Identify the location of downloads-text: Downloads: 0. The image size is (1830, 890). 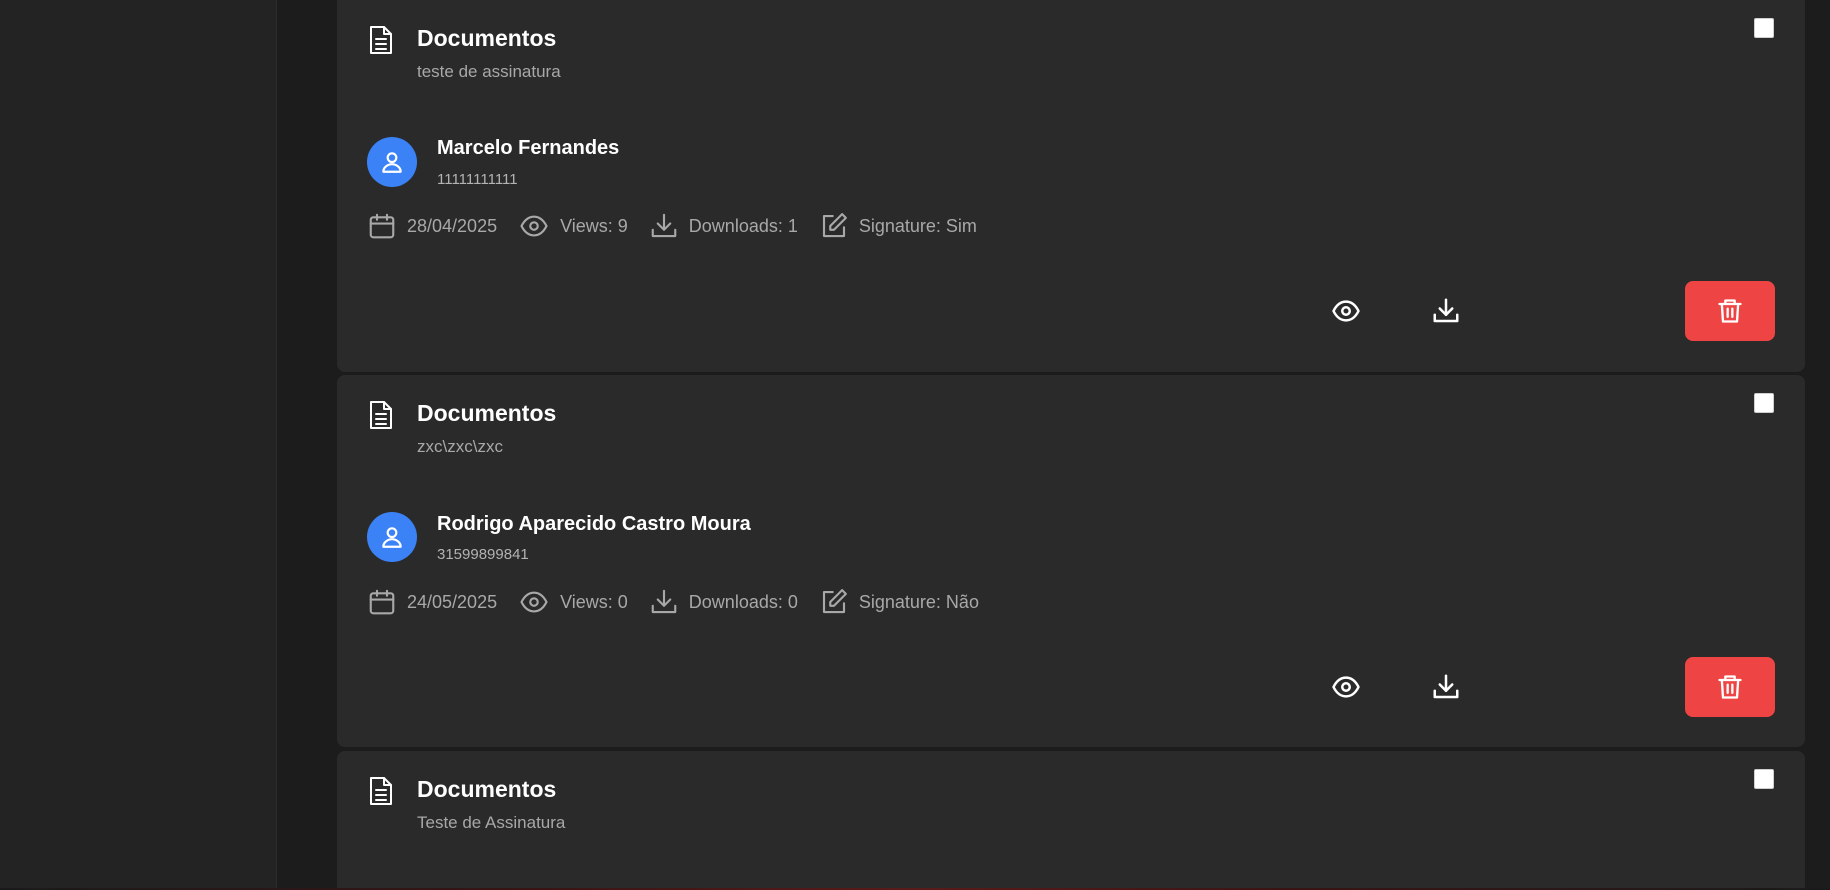
(743, 601).